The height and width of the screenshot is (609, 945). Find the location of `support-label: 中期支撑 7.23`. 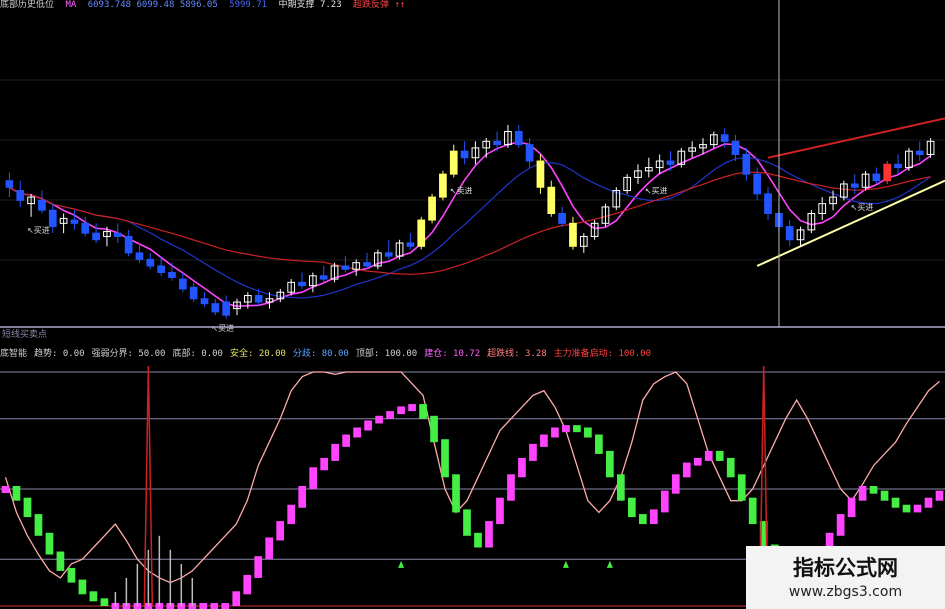

support-label: 中期支撑 7.23 is located at coordinates (310, 5).